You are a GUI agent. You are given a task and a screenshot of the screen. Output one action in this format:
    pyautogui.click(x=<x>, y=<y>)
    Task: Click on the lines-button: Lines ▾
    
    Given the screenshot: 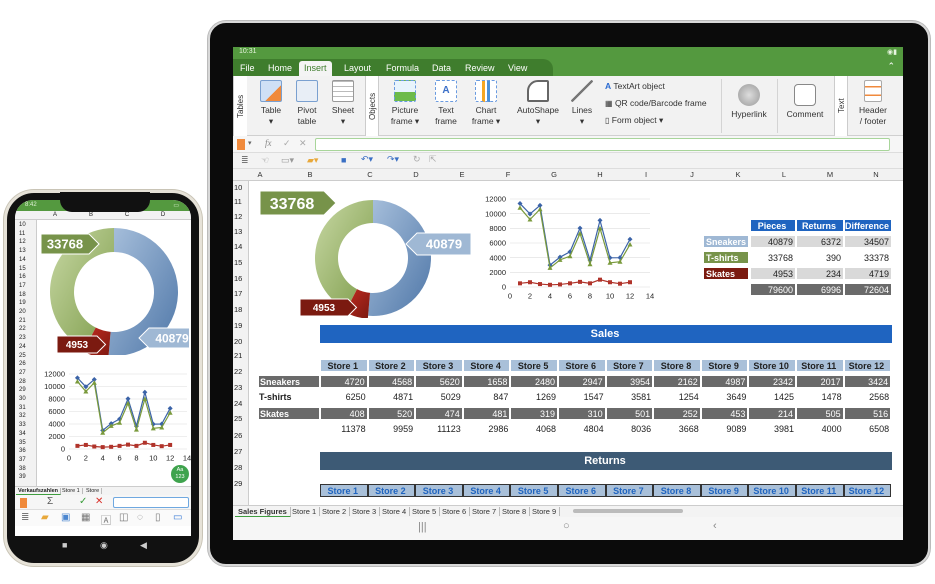 What is the action you would take?
    pyautogui.click(x=582, y=103)
    